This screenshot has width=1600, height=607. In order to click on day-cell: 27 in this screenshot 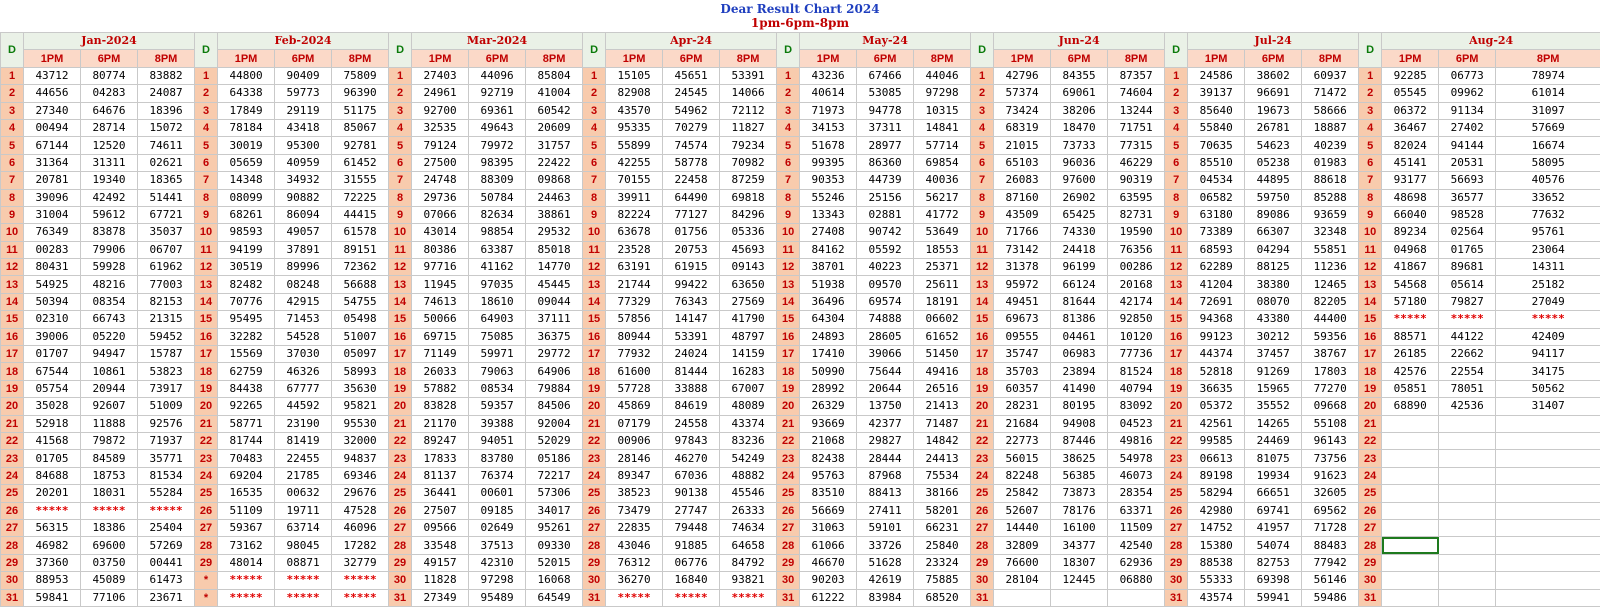, I will do `click(982, 527)`.